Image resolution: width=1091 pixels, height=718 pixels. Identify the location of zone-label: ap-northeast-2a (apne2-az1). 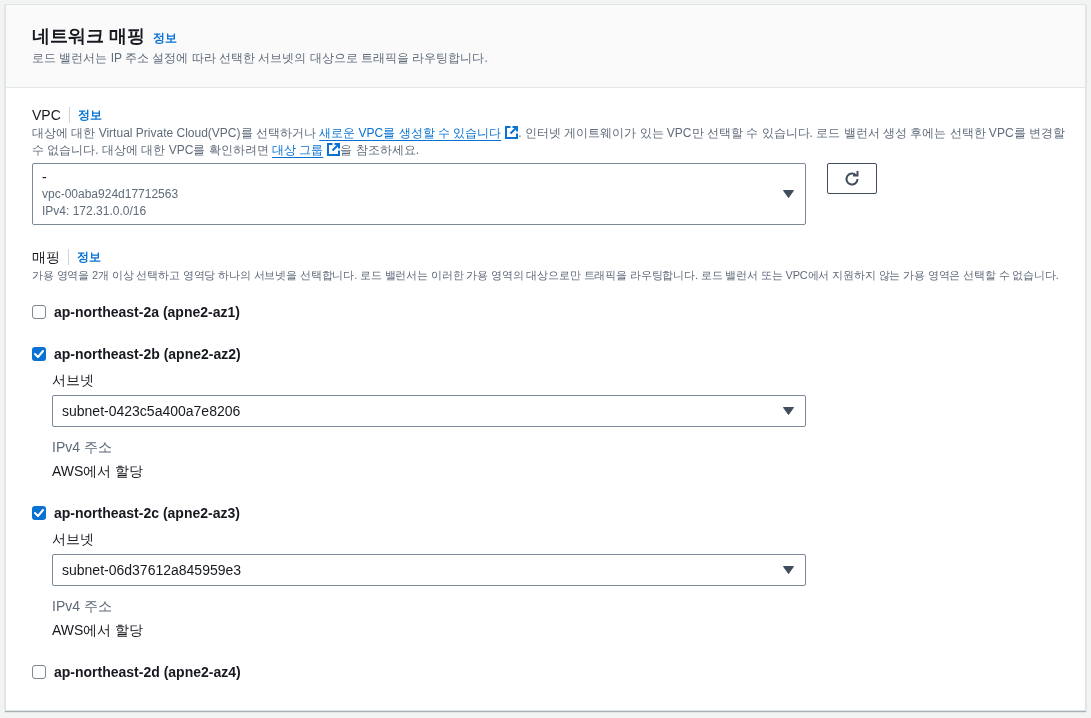
(147, 312).